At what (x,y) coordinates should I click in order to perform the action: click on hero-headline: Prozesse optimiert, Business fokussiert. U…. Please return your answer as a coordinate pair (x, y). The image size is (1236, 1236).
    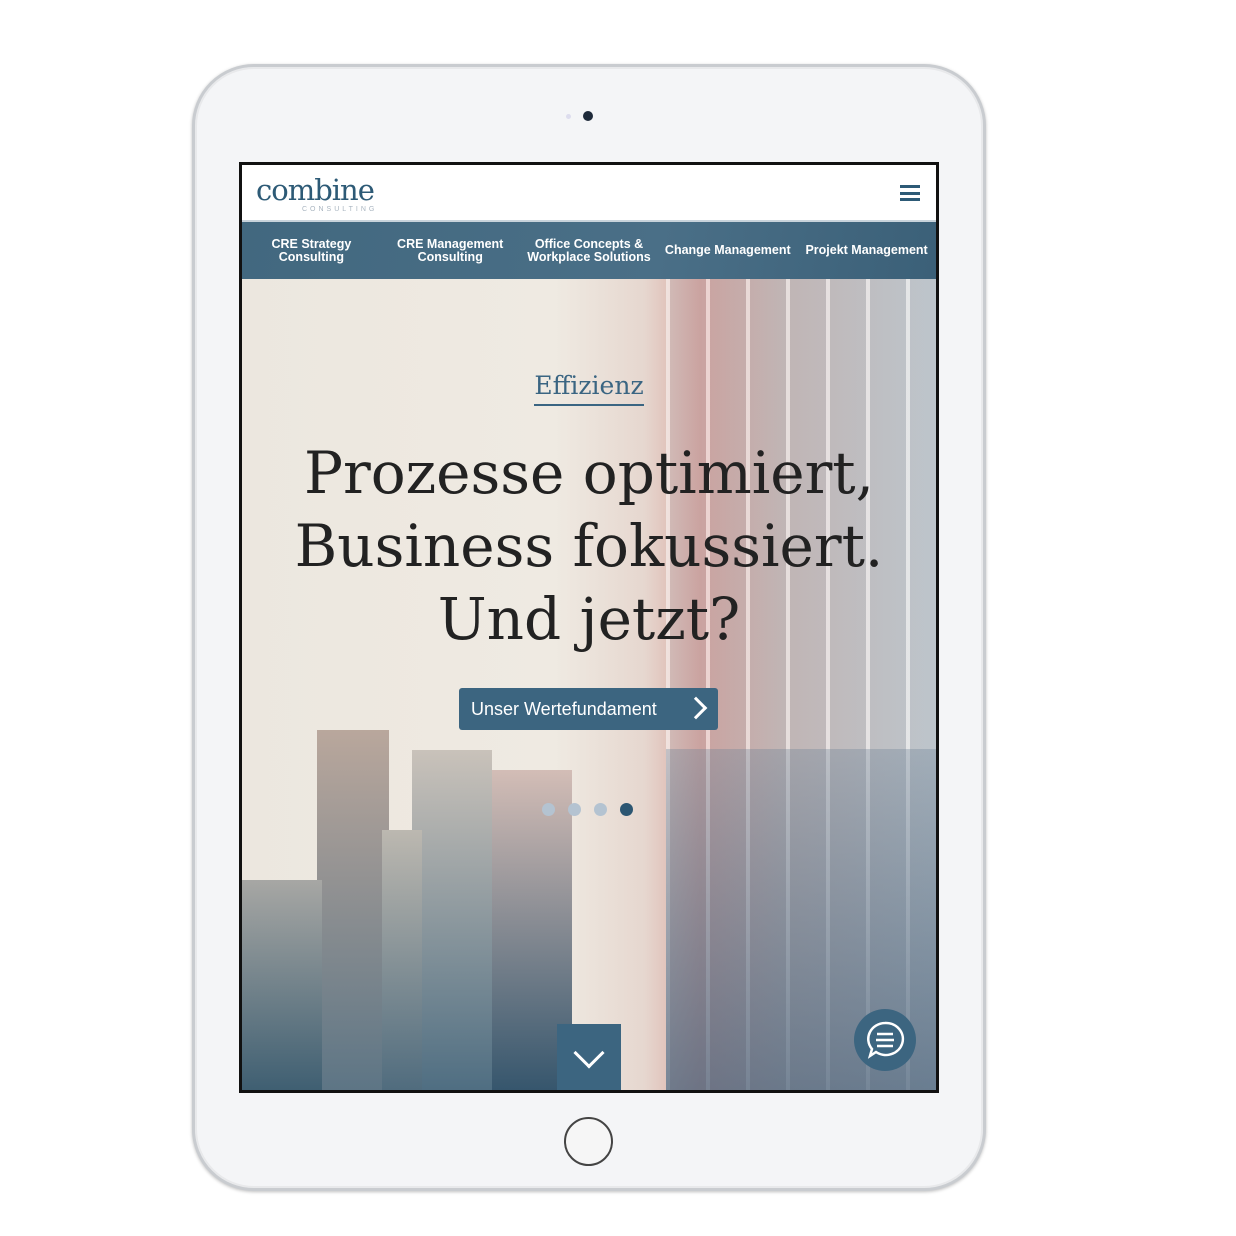
    Looking at the image, I should click on (589, 546).